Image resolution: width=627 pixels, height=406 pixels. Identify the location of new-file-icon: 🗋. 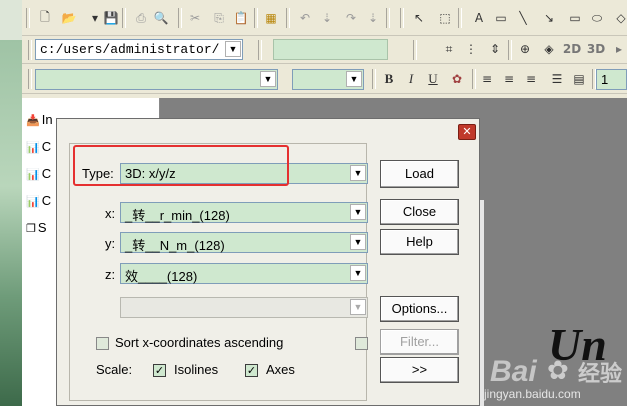
(45, 18).